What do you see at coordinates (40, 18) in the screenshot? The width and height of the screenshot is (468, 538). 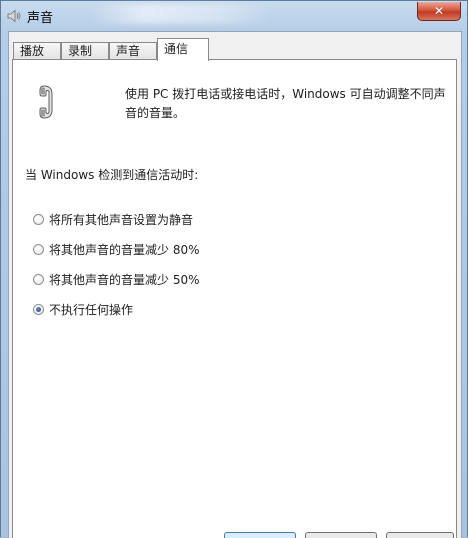 I see `window-title: 声音` at bounding box center [40, 18].